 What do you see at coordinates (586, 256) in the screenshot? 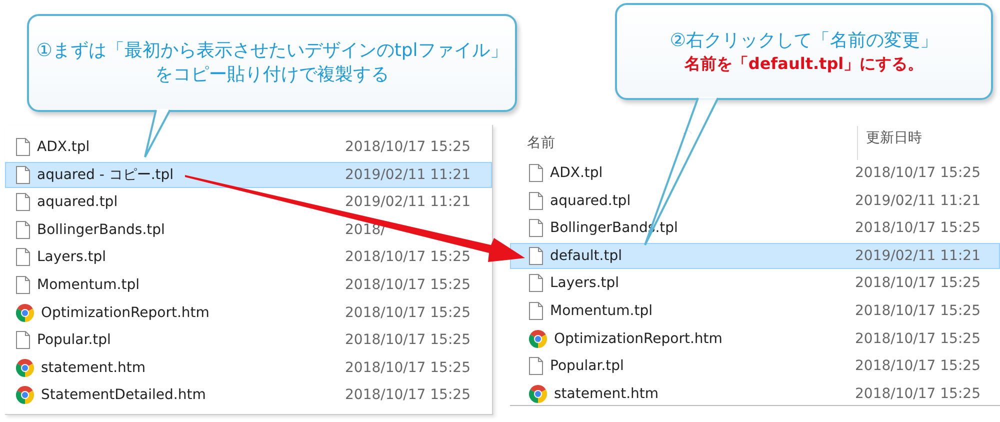
I see `file-name: default.tpl` at bounding box center [586, 256].